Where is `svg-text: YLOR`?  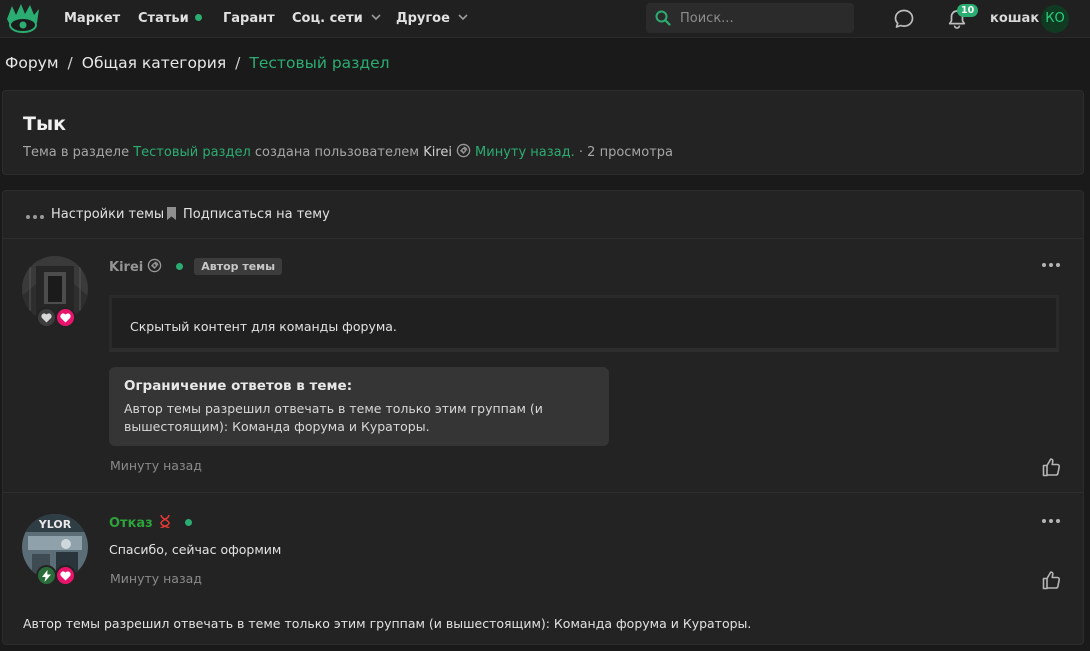 svg-text: YLOR is located at coordinates (55, 524).